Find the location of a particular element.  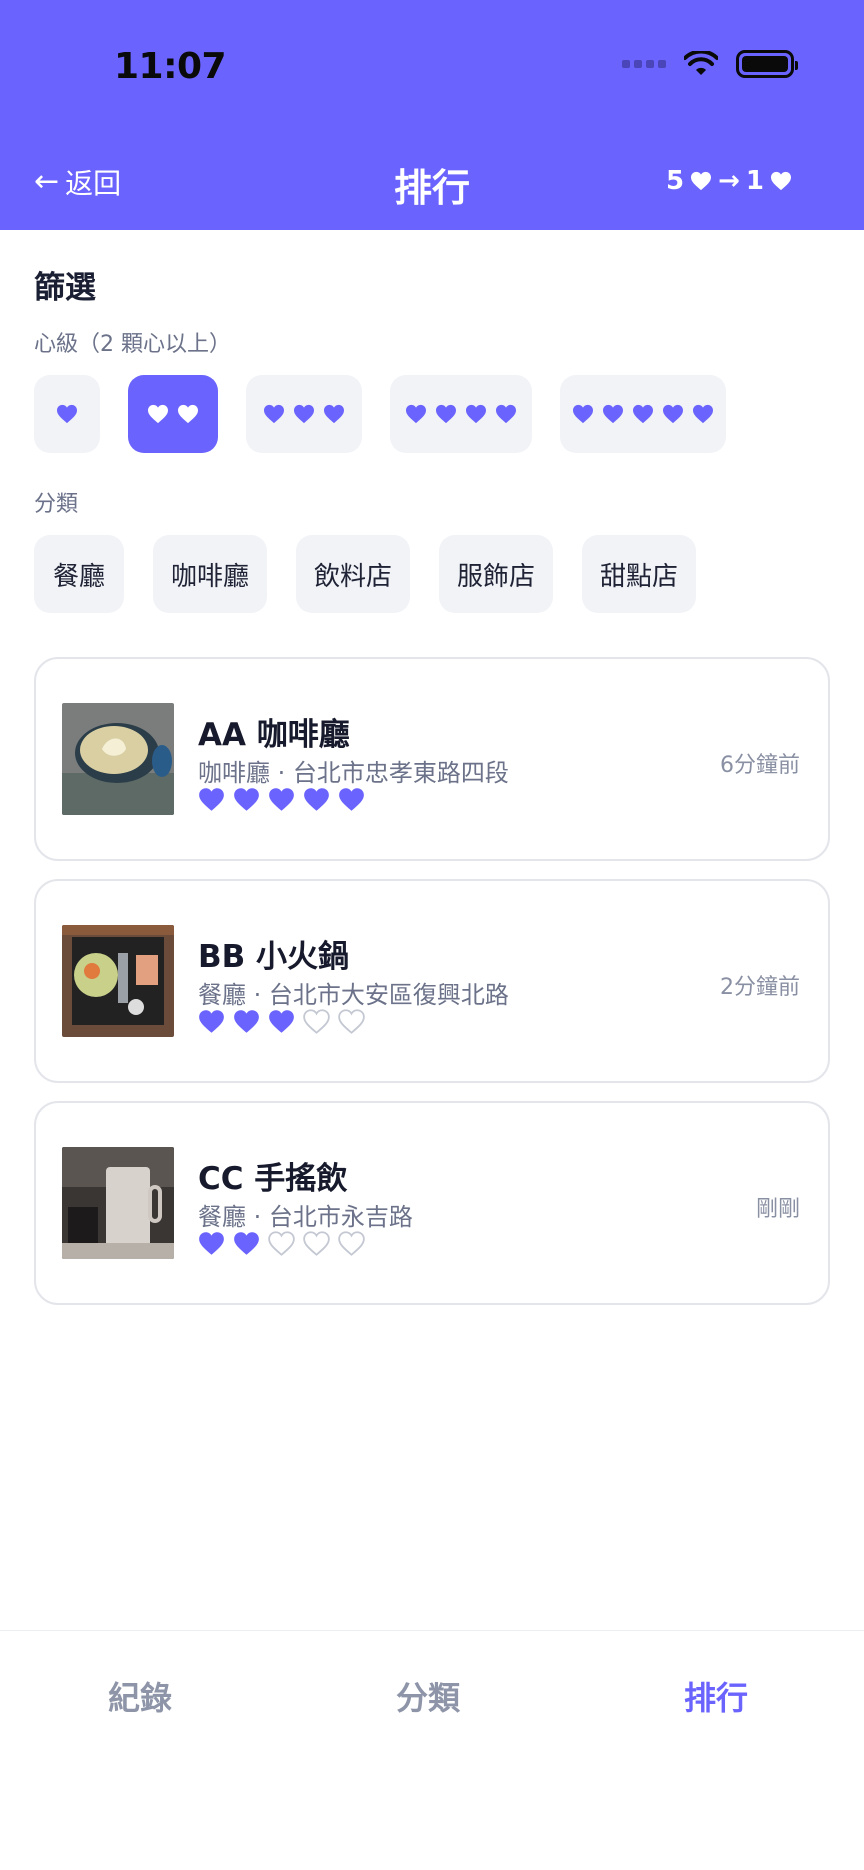

sort-order-indicator: 5 → 1 is located at coordinates (729, 181).